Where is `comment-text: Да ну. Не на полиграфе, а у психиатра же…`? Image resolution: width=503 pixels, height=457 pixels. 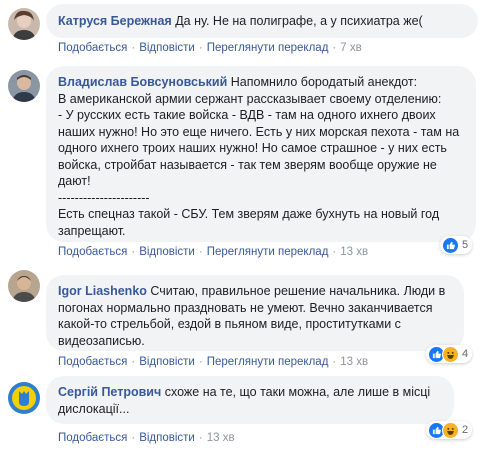
comment-text: Да ну. Не на полиграфе, а у психиатра же… is located at coordinates (299, 21).